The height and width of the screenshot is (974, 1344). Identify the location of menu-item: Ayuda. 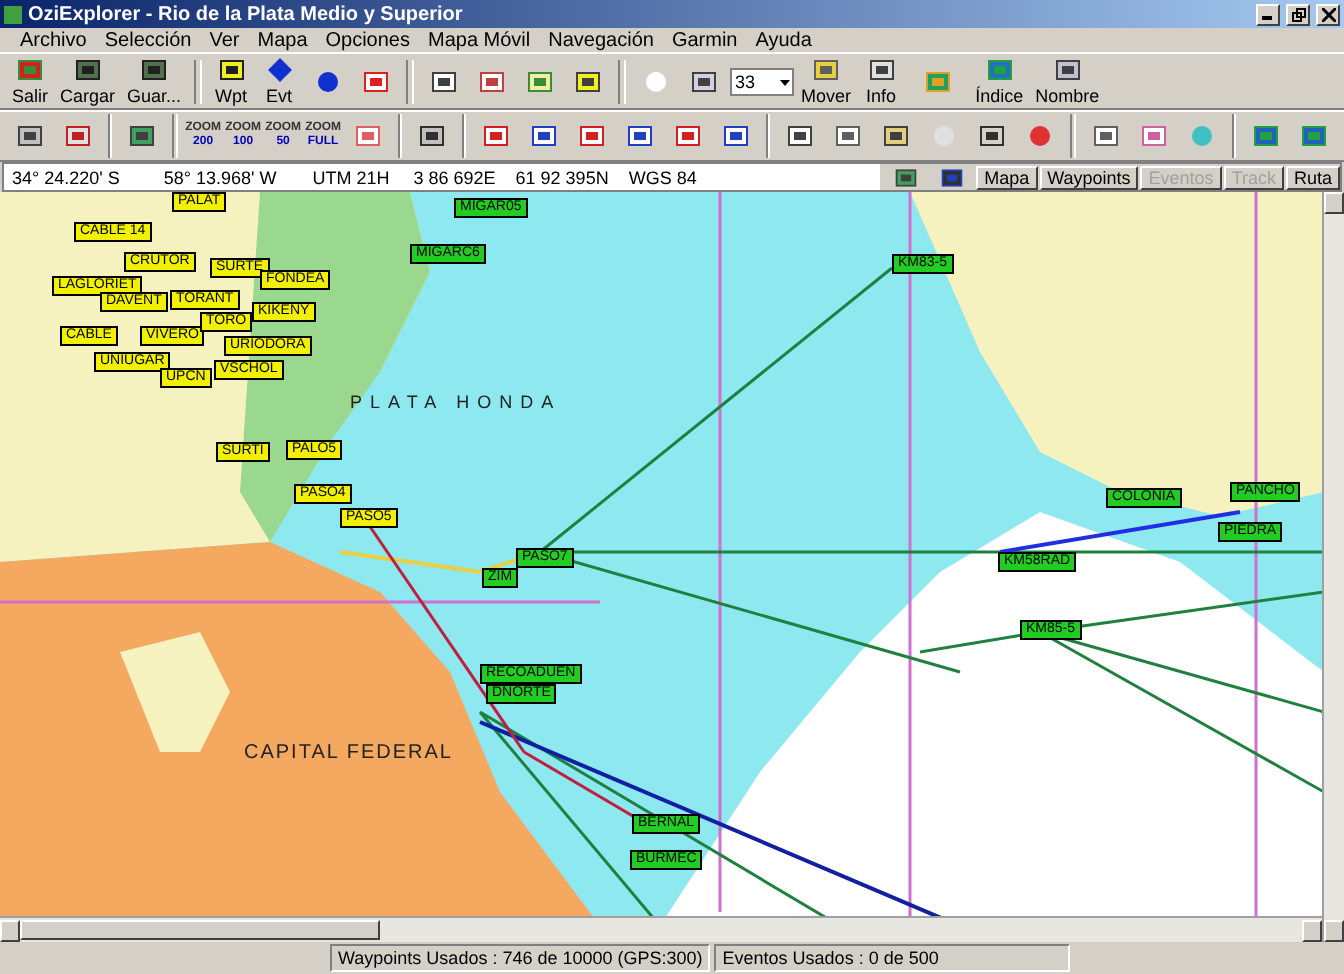
(783, 40).